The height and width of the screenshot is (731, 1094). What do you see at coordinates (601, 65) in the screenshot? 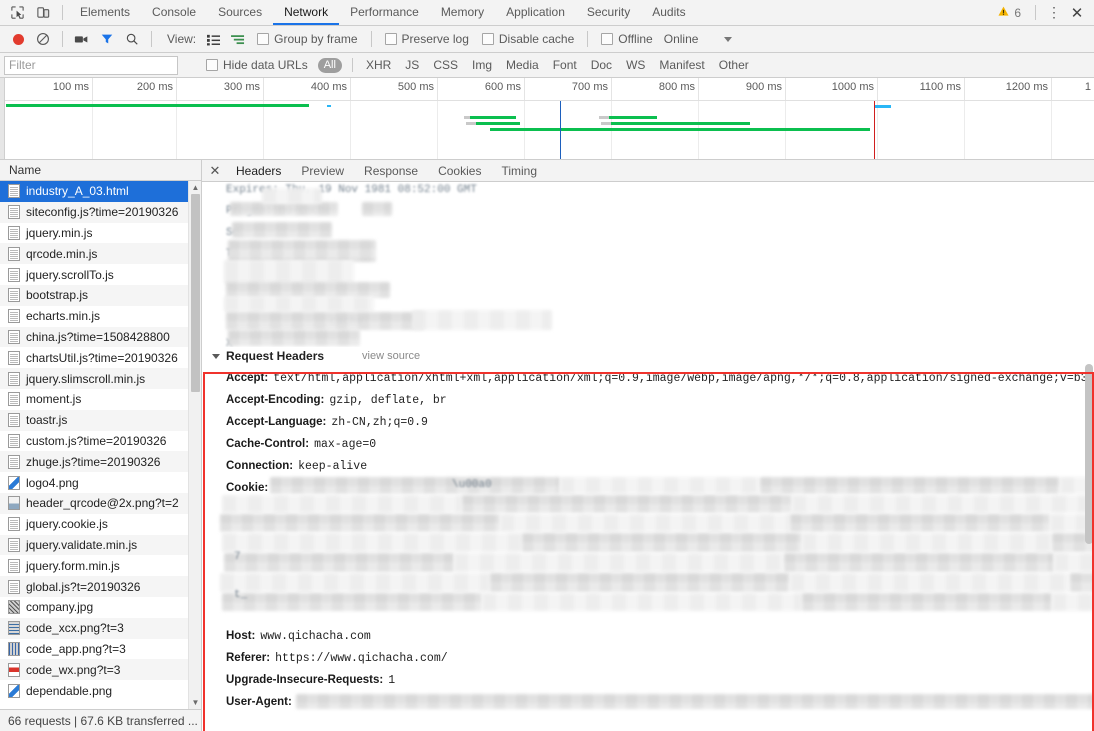
I see `filter-type-doc: Doc` at bounding box center [601, 65].